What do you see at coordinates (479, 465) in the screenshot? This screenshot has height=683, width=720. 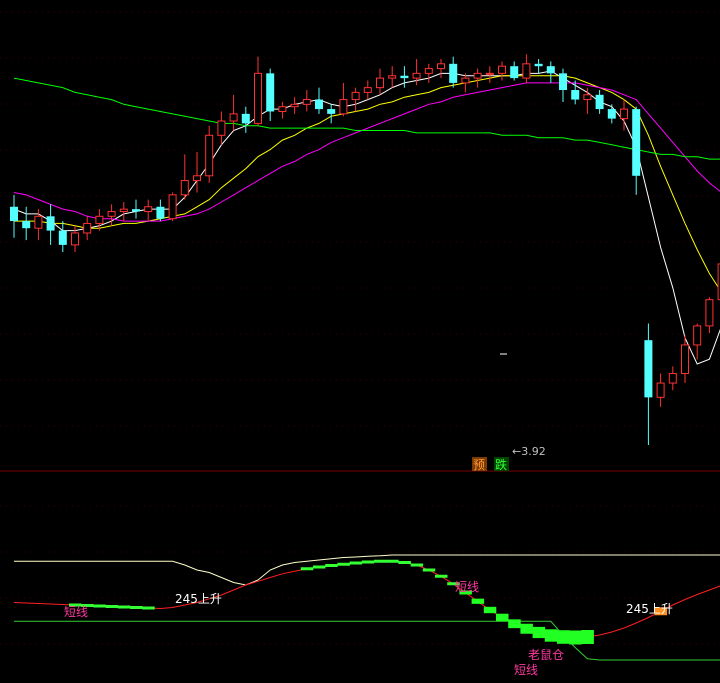 I see `tag-yu: 预` at bounding box center [479, 465].